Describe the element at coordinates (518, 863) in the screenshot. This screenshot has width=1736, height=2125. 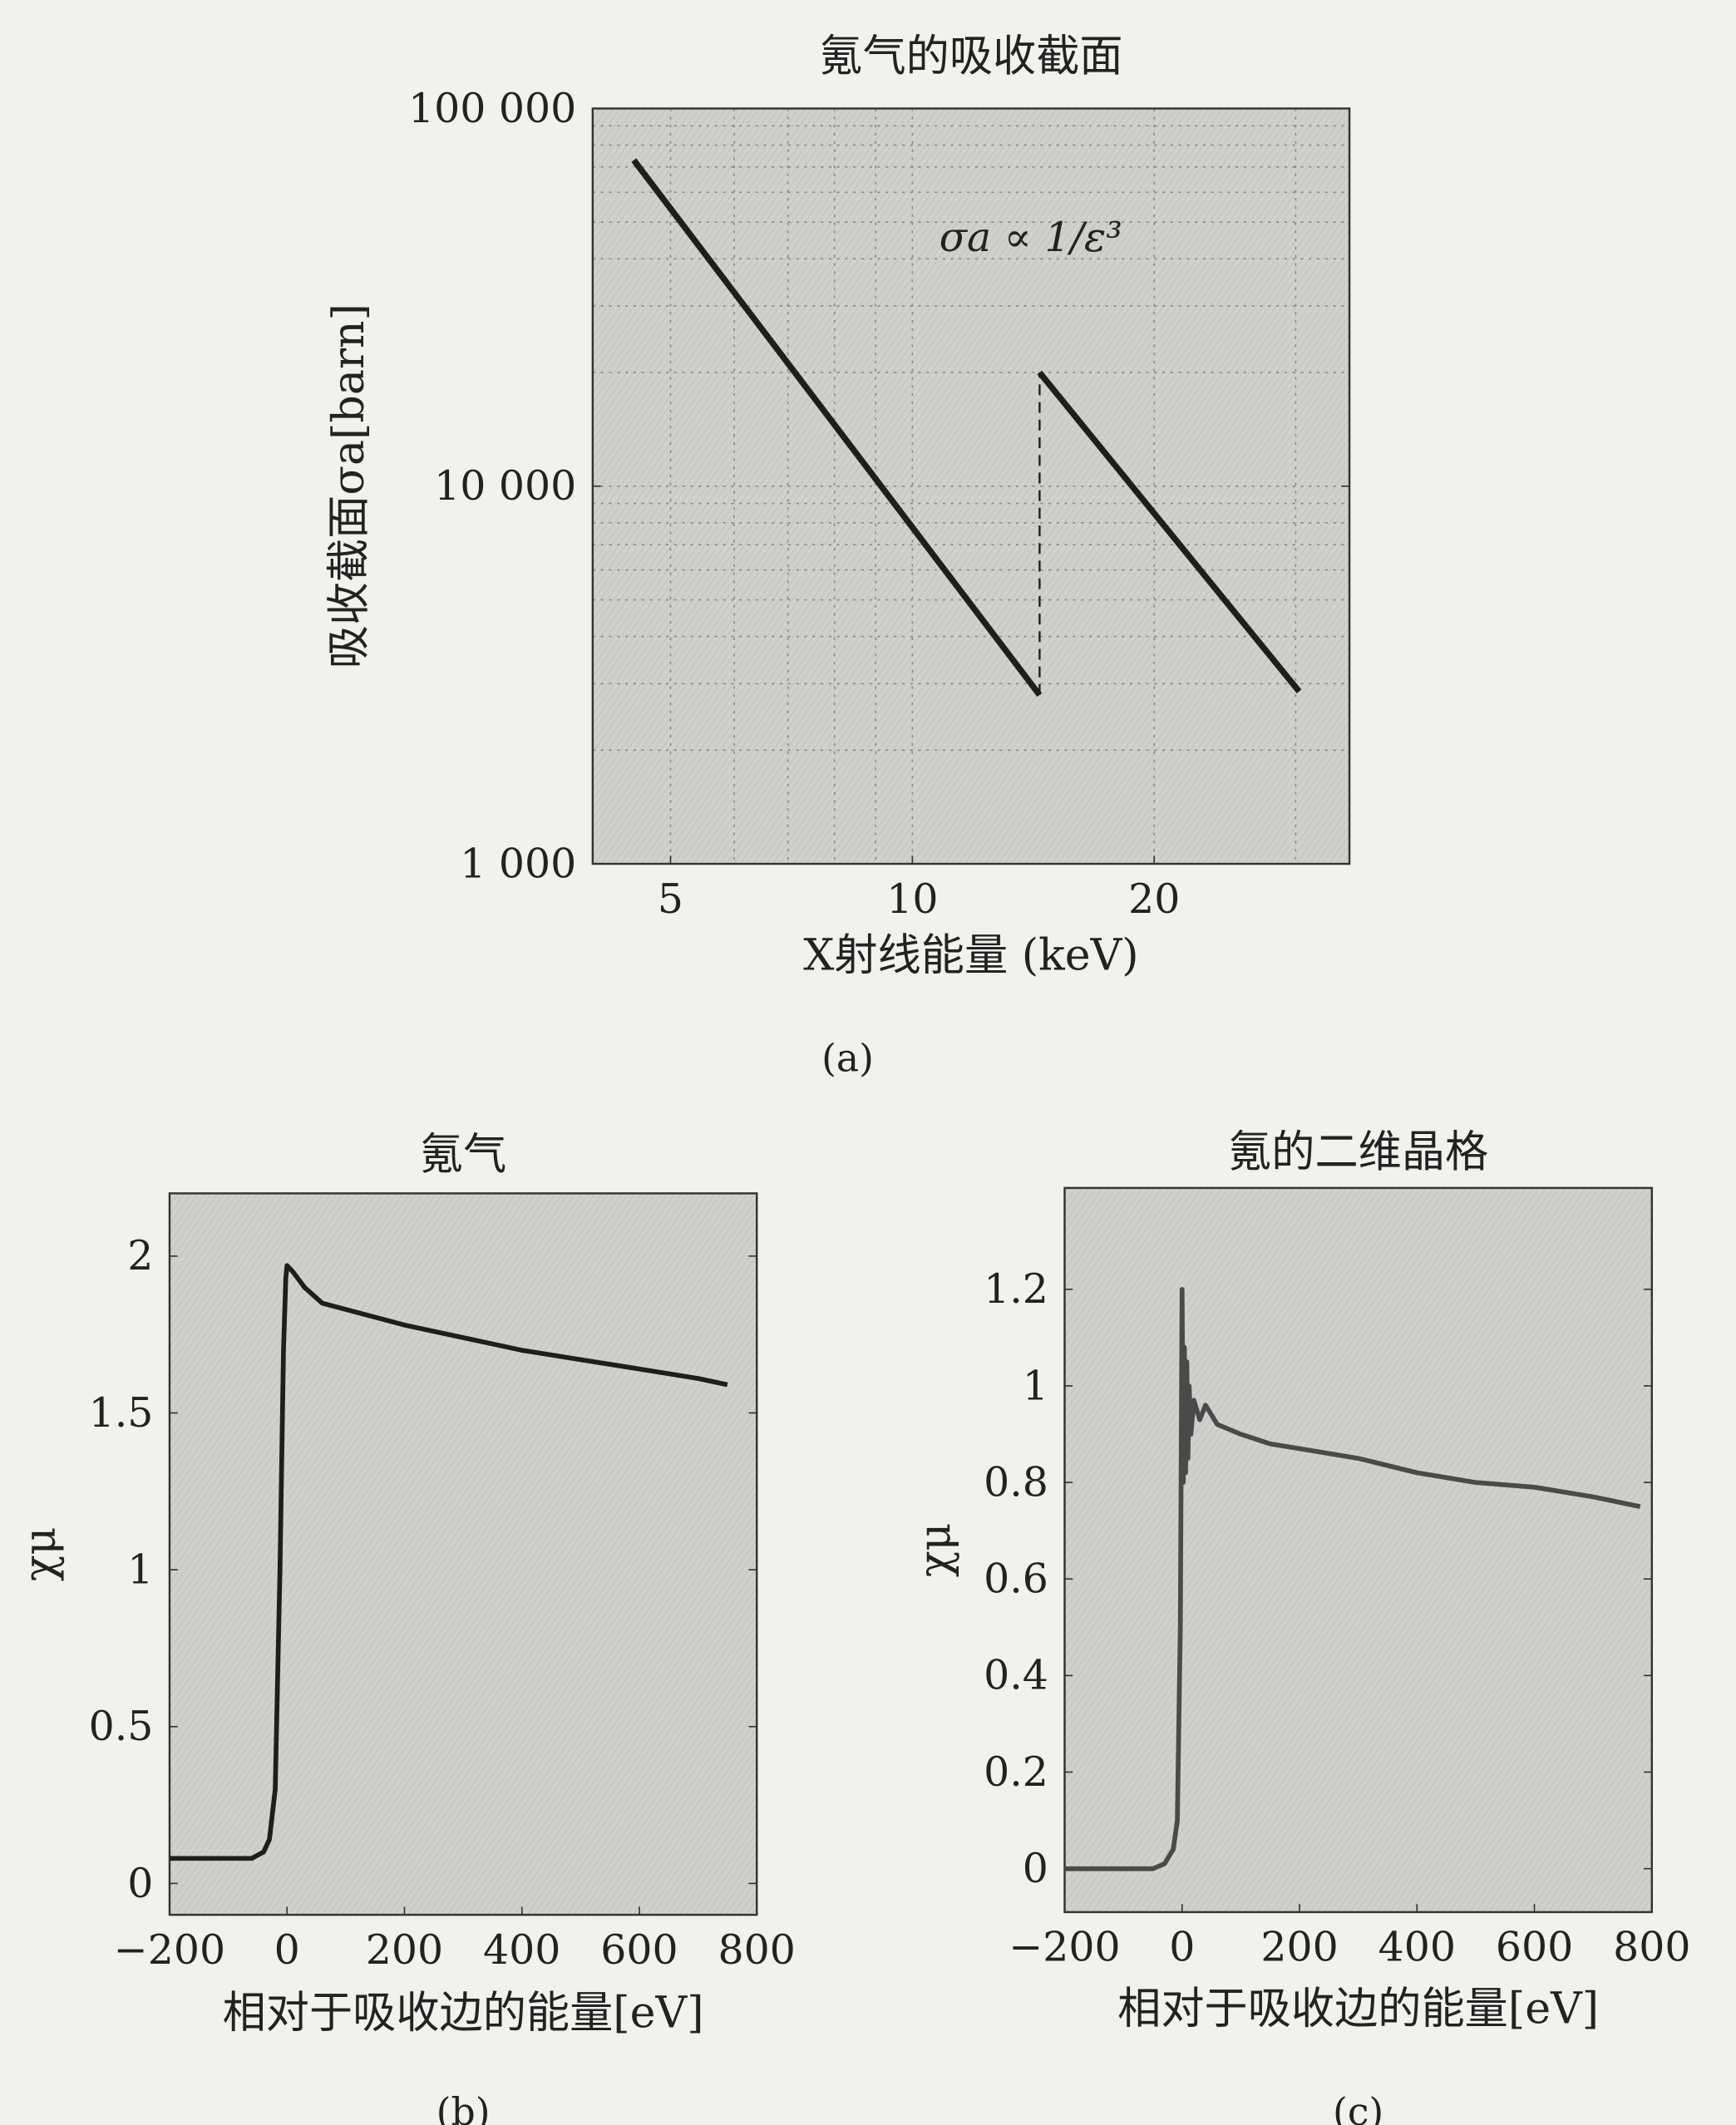
I see `c0-y-tick-label: 1 000` at that location.